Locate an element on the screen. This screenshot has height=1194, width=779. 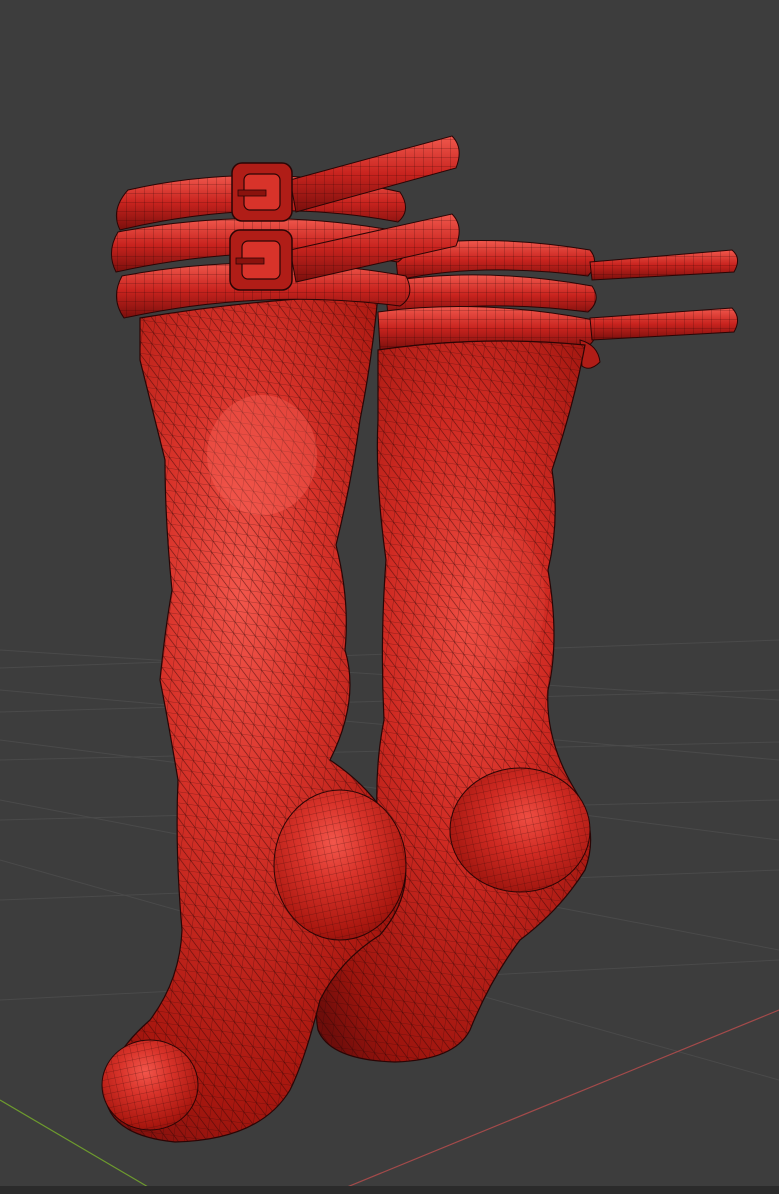
left-boot-buckle-lower is located at coordinates (261, 260).